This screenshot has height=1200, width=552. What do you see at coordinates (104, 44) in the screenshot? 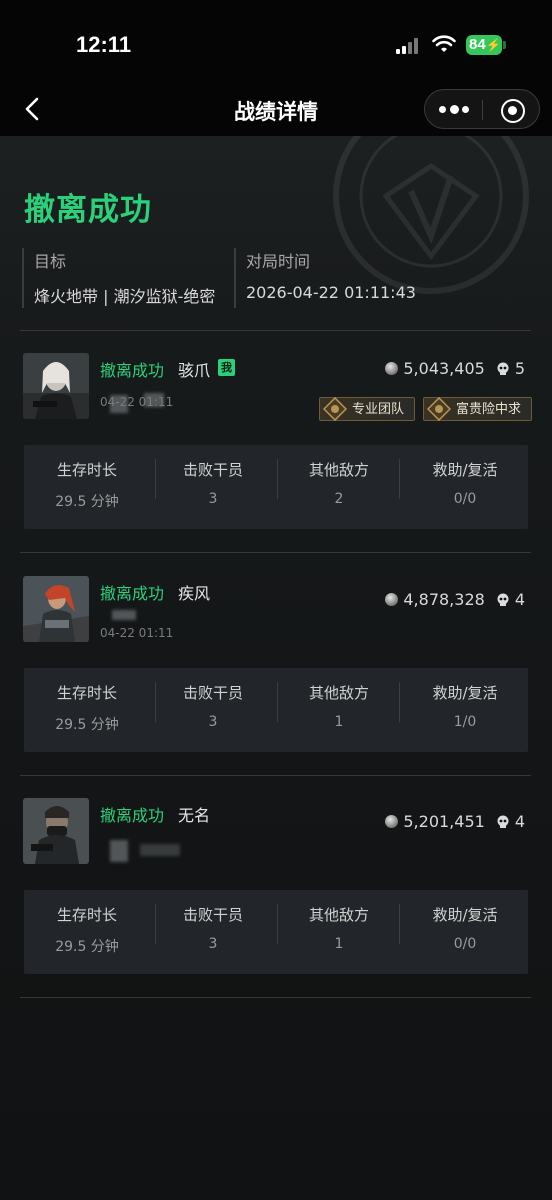
I see `clock: 12:11` at bounding box center [104, 44].